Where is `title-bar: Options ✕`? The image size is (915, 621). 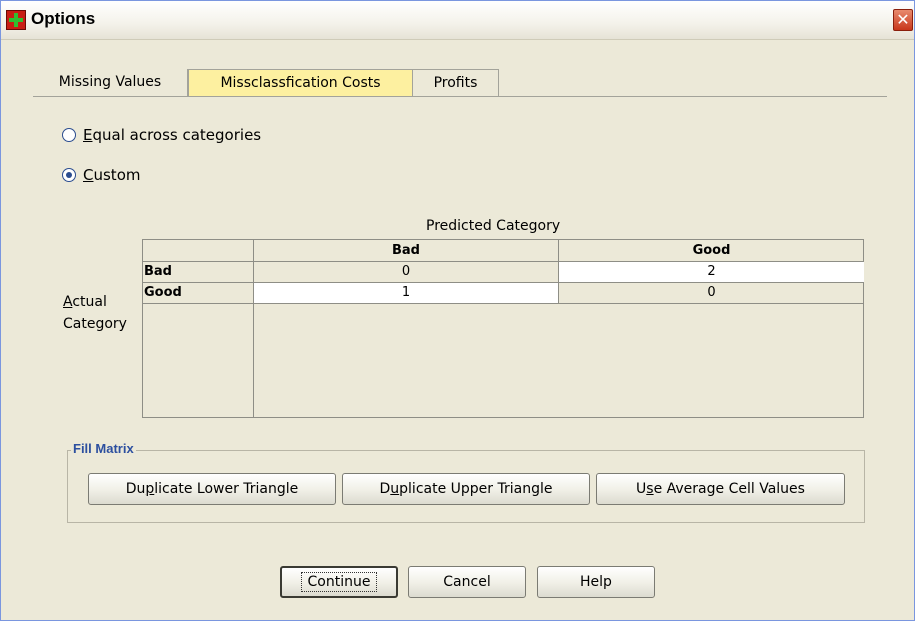 title-bar: Options ✕ is located at coordinates (457, 20).